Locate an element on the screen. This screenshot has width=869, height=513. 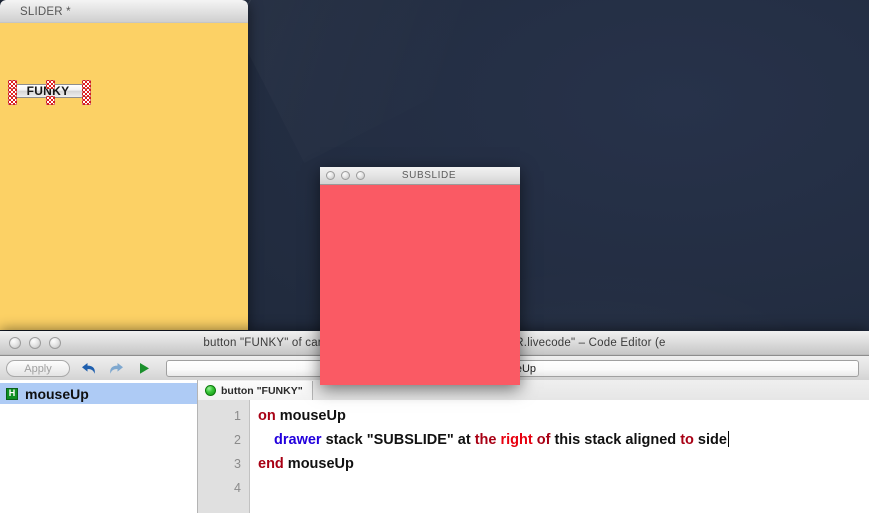
editor-tabstrip: button "FUNKY" is located at coordinates (533, 390).